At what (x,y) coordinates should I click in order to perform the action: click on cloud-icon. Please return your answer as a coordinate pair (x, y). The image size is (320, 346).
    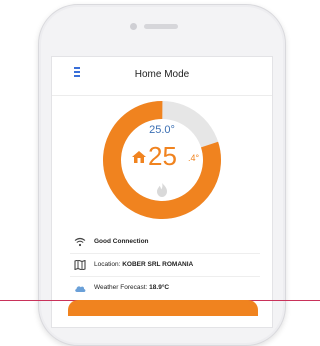
    Looking at the image, I should click on (80, 289).